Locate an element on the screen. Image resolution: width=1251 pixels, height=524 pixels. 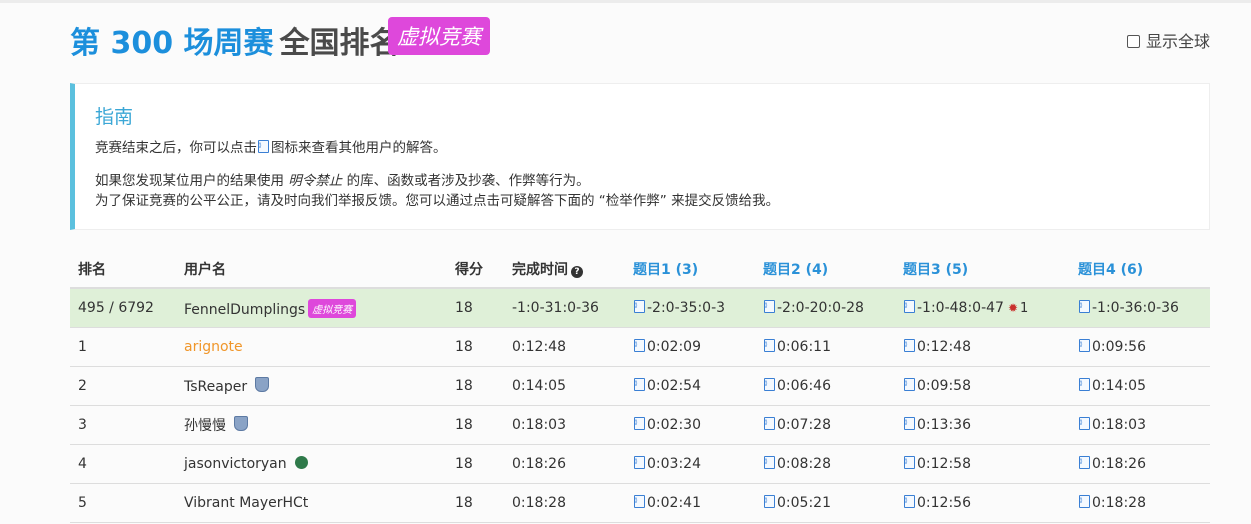
q4-cell: 0:18:03 is located at coordinates (1140, 425).